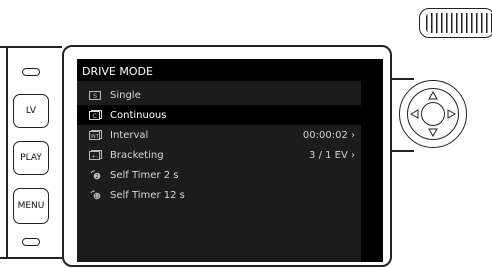 The width and height of the screenshot is (492, 268). I want to click on top-indicator-button, so click(31, 72).